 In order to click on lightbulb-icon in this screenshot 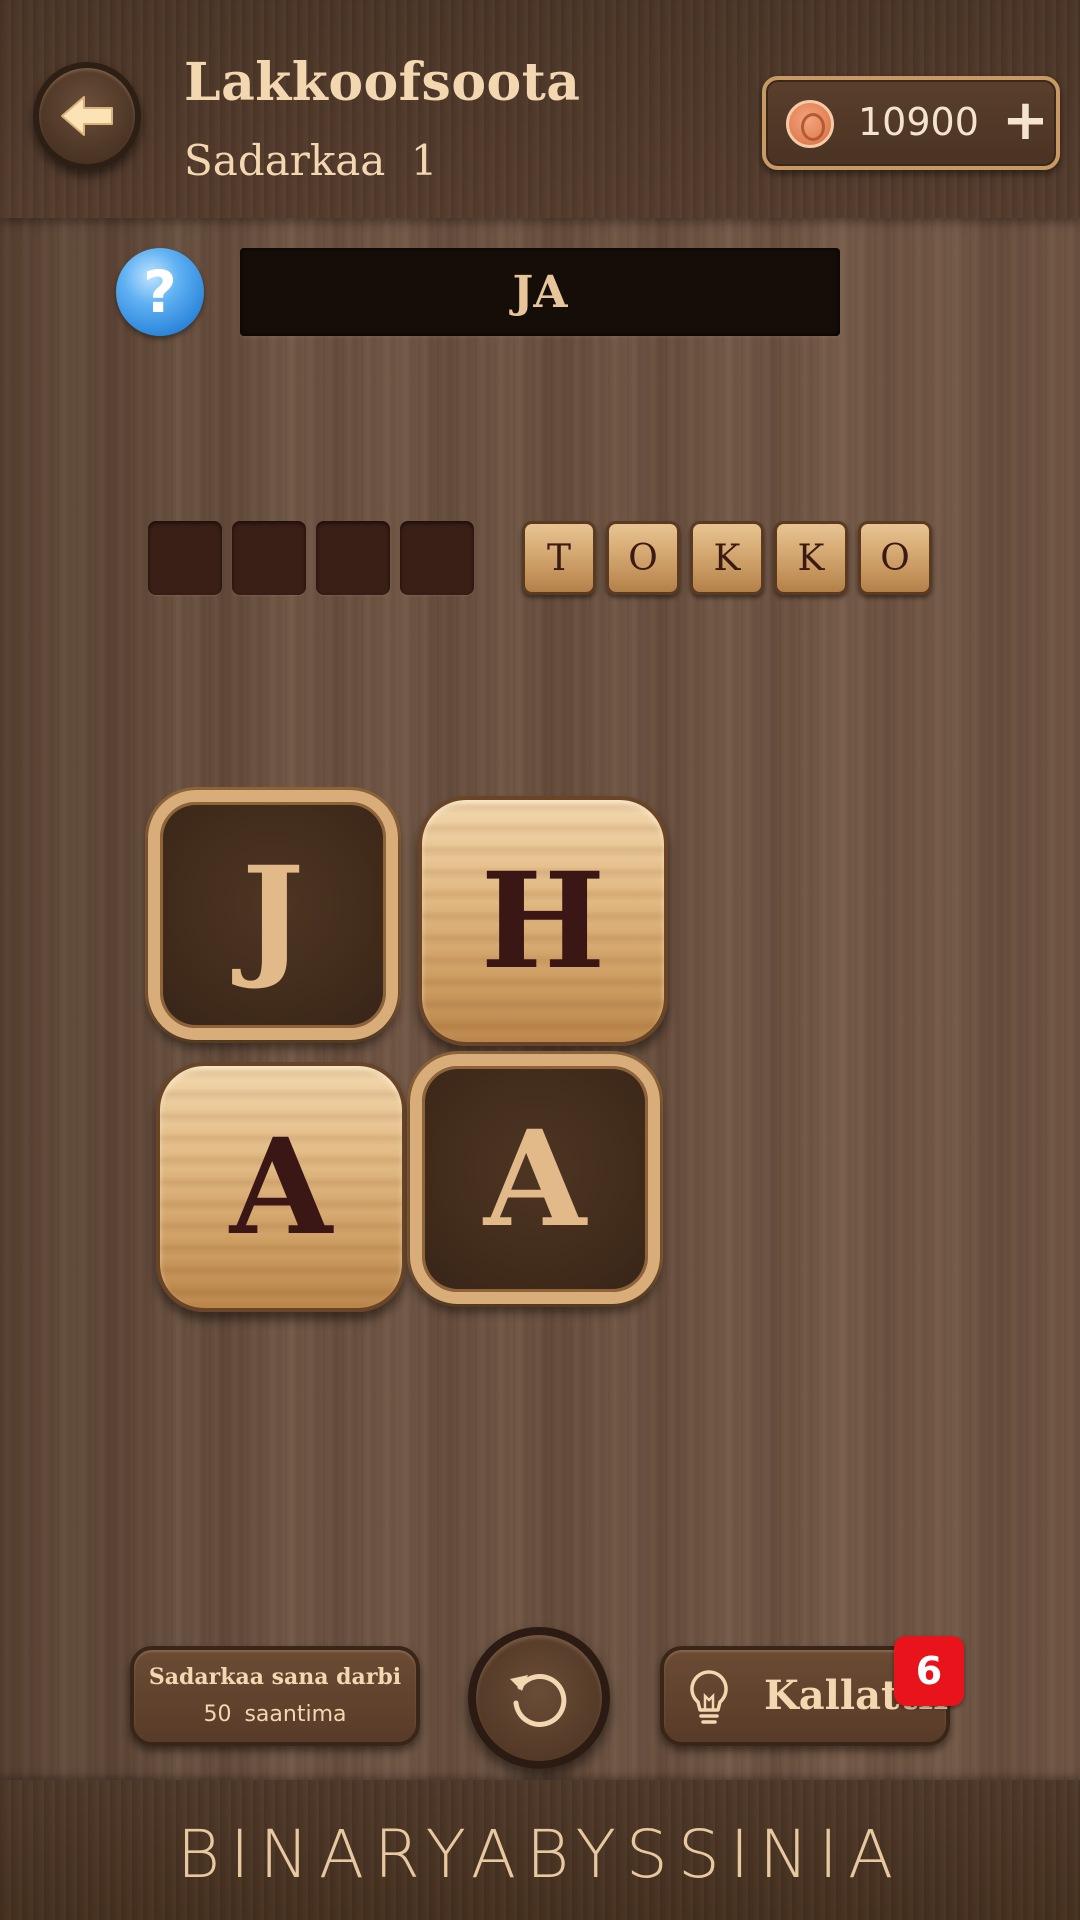, I will do `click(709, 1697)`.